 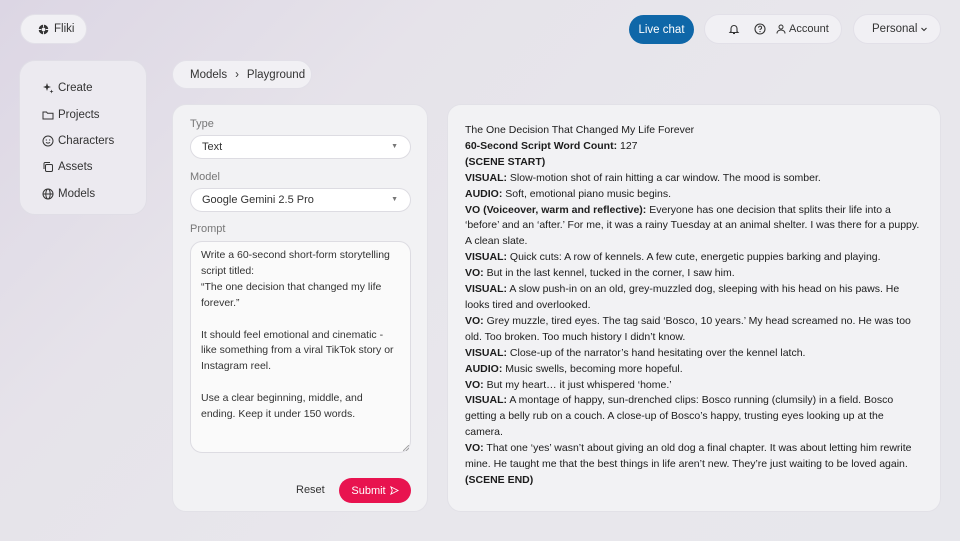 I want to click on live-chat-button: Live chat, so click(x=661, y=29).